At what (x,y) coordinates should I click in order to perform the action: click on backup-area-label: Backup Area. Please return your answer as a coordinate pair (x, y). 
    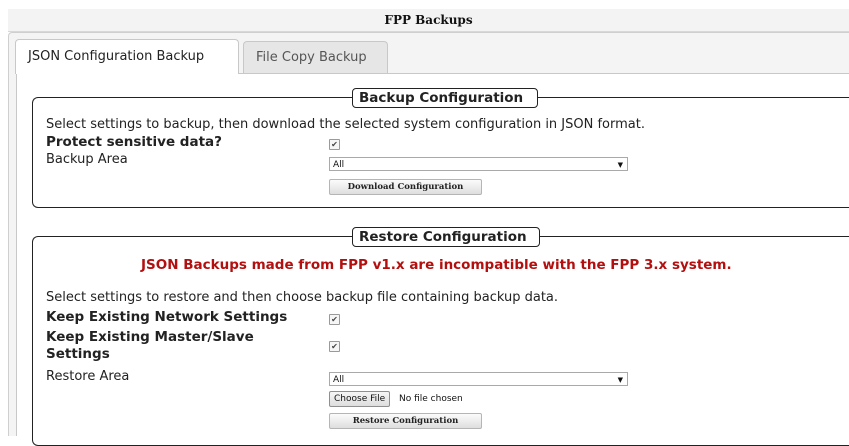
    Looking at the image, I should click on (87, 159).